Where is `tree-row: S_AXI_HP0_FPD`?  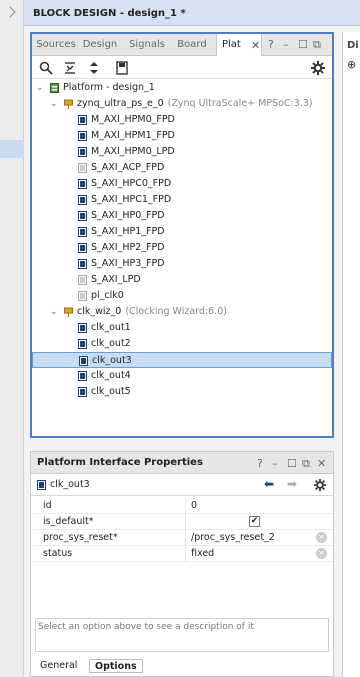 tree-row: S_AXI_HP0_FPD is located at coordinates (182, 216).